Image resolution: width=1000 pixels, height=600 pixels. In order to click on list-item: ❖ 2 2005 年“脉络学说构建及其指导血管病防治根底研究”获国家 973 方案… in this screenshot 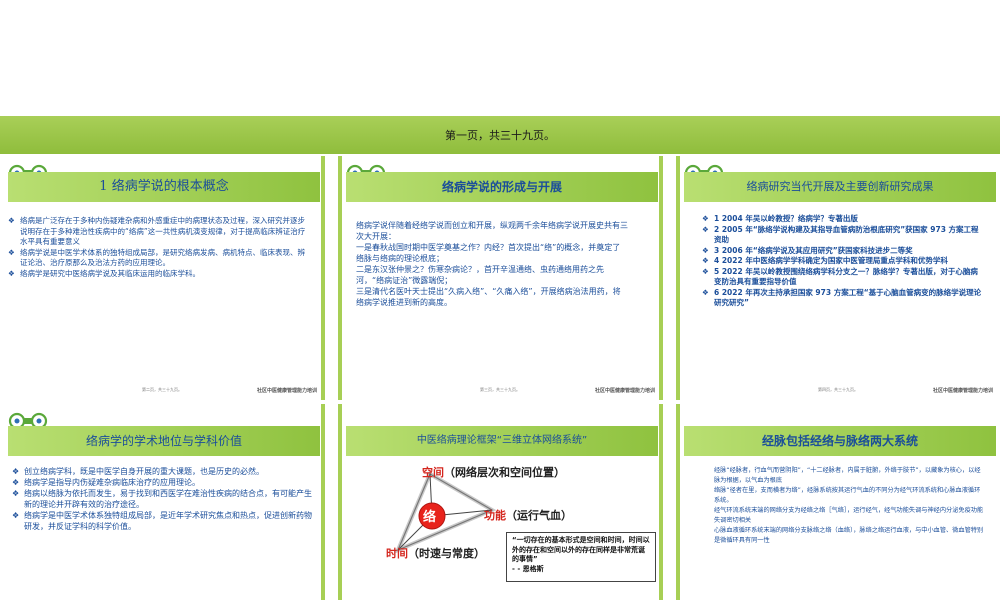, I will do `click(840, 234)`.